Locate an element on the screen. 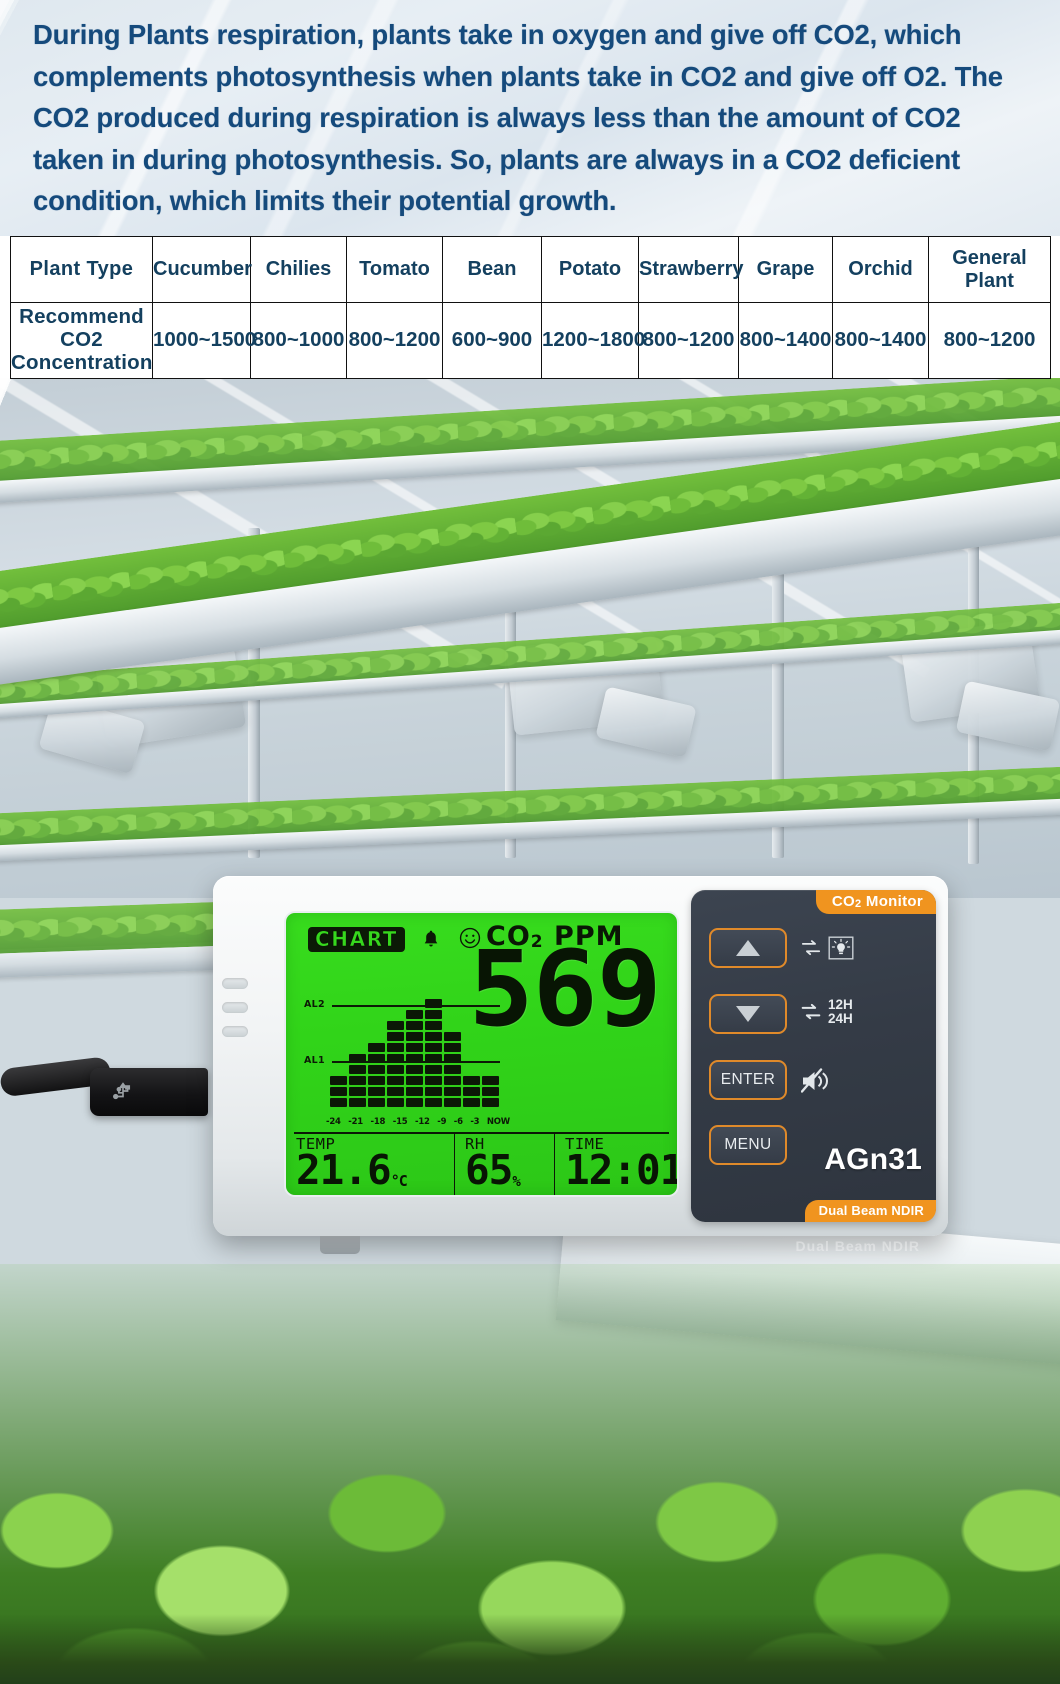  ndir-tag: Dual Beam NDIR is located at coordinates (870, 1211).